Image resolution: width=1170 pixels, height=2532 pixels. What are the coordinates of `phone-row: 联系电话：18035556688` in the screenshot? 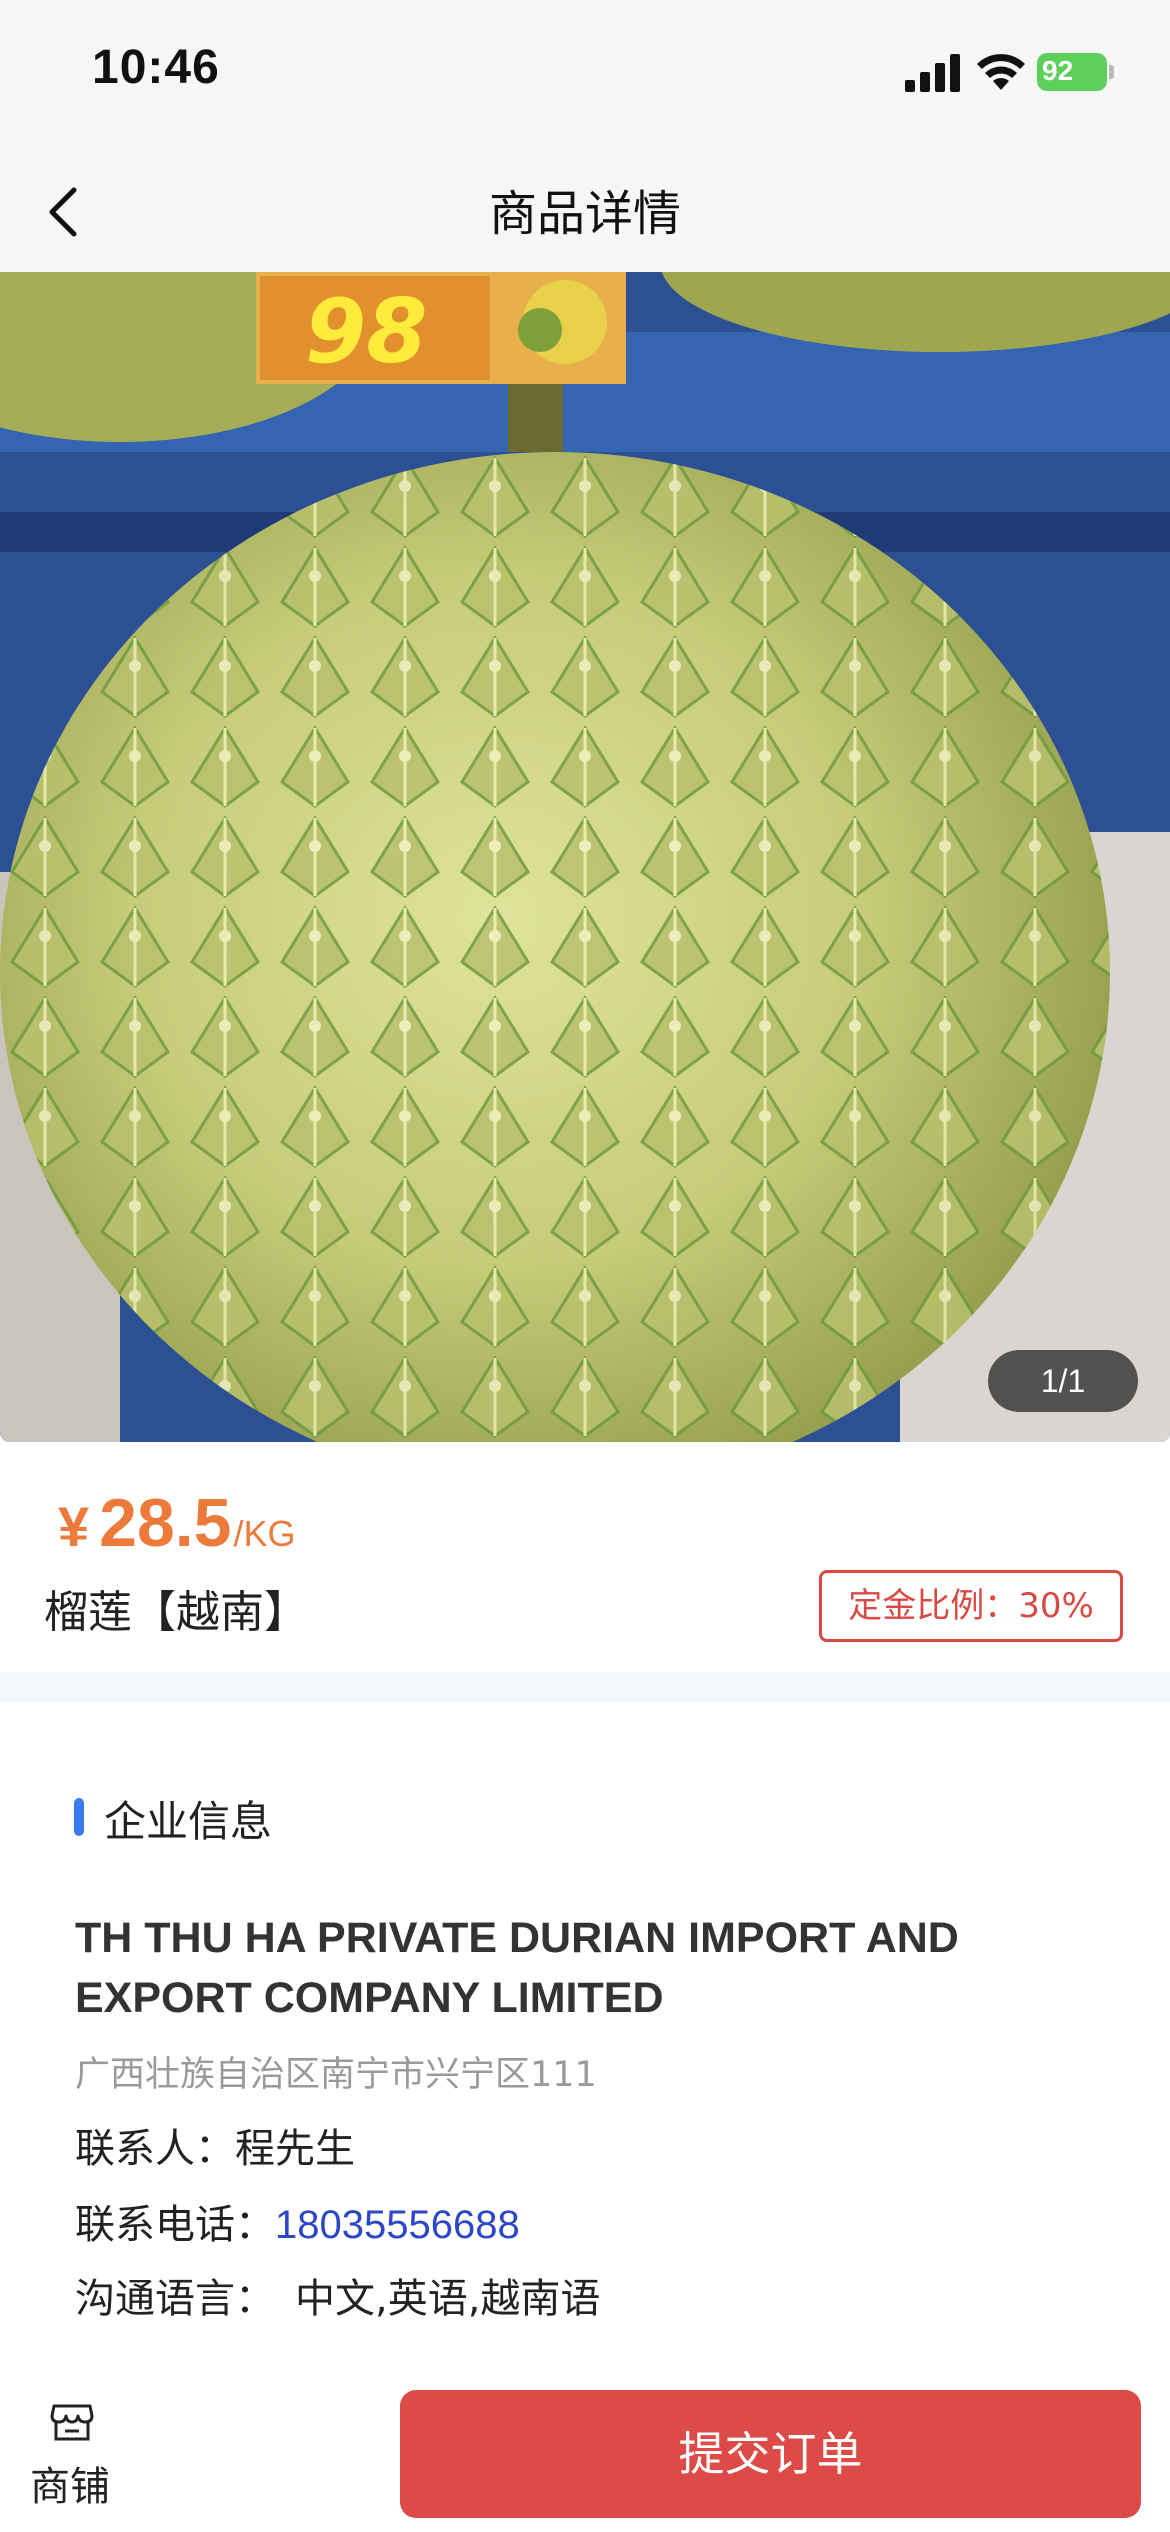 It's located at (297, 2221).